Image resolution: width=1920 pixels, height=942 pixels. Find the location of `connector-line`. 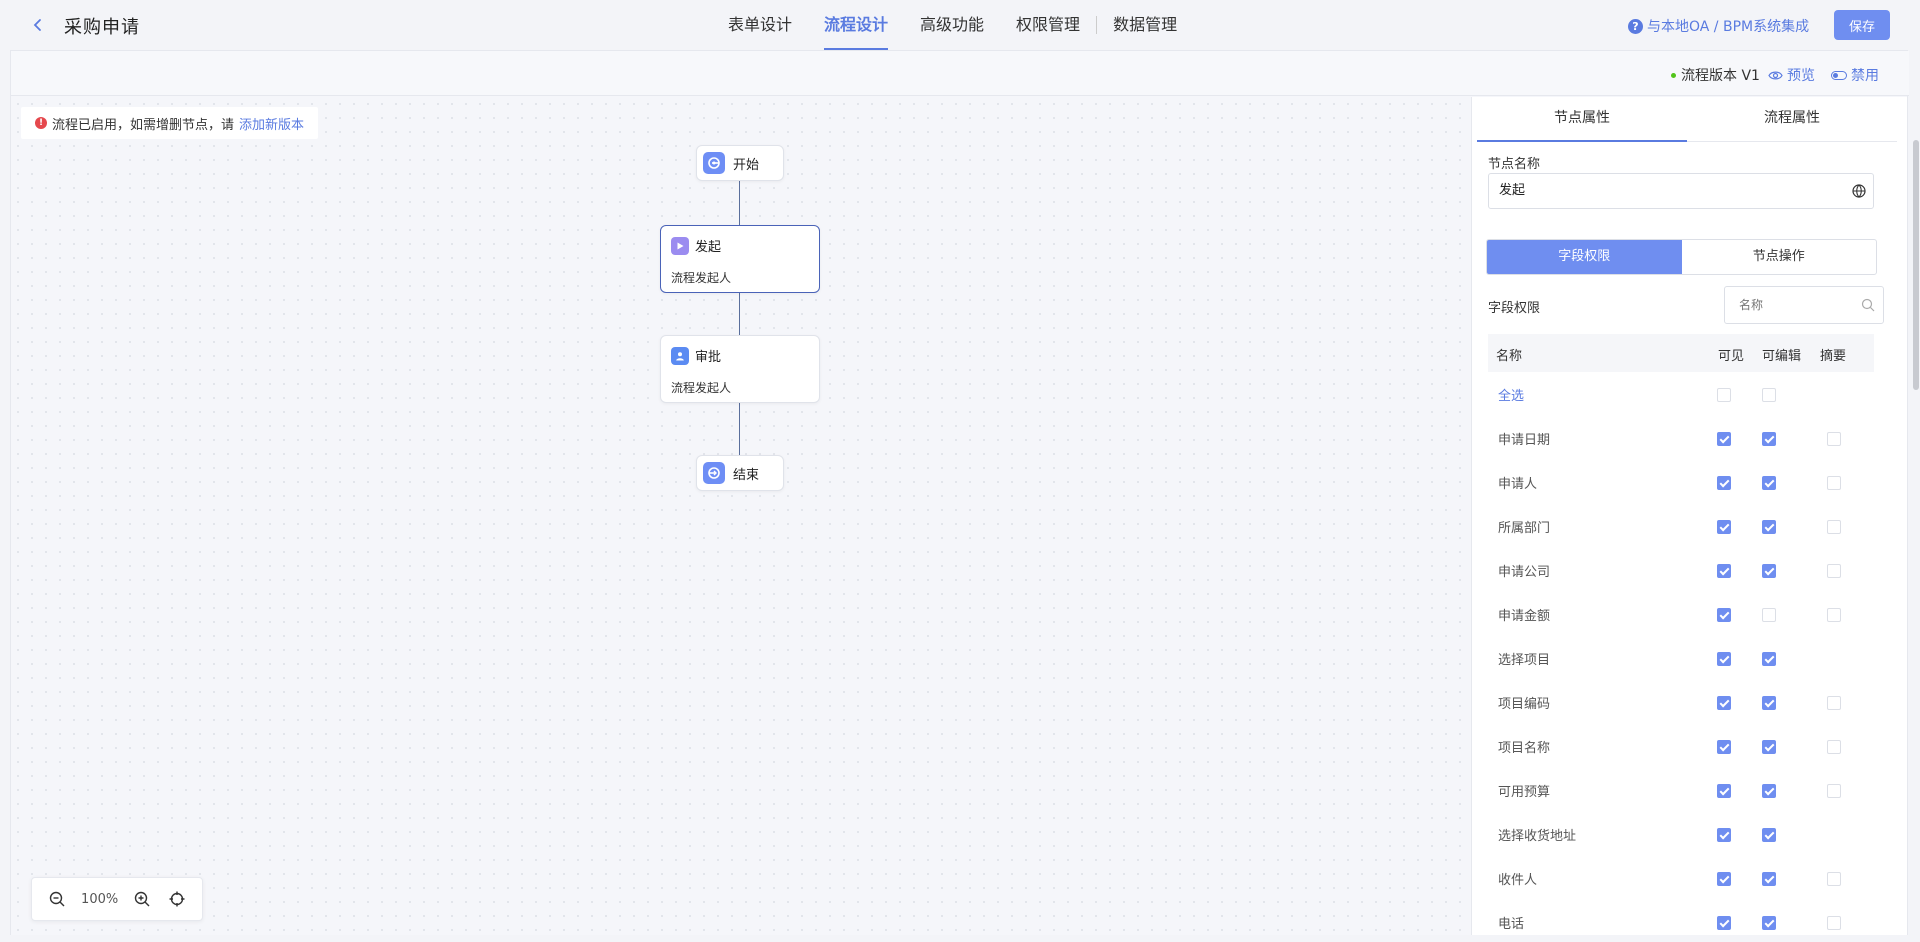

connector-line is located at coordinates (739, 314).